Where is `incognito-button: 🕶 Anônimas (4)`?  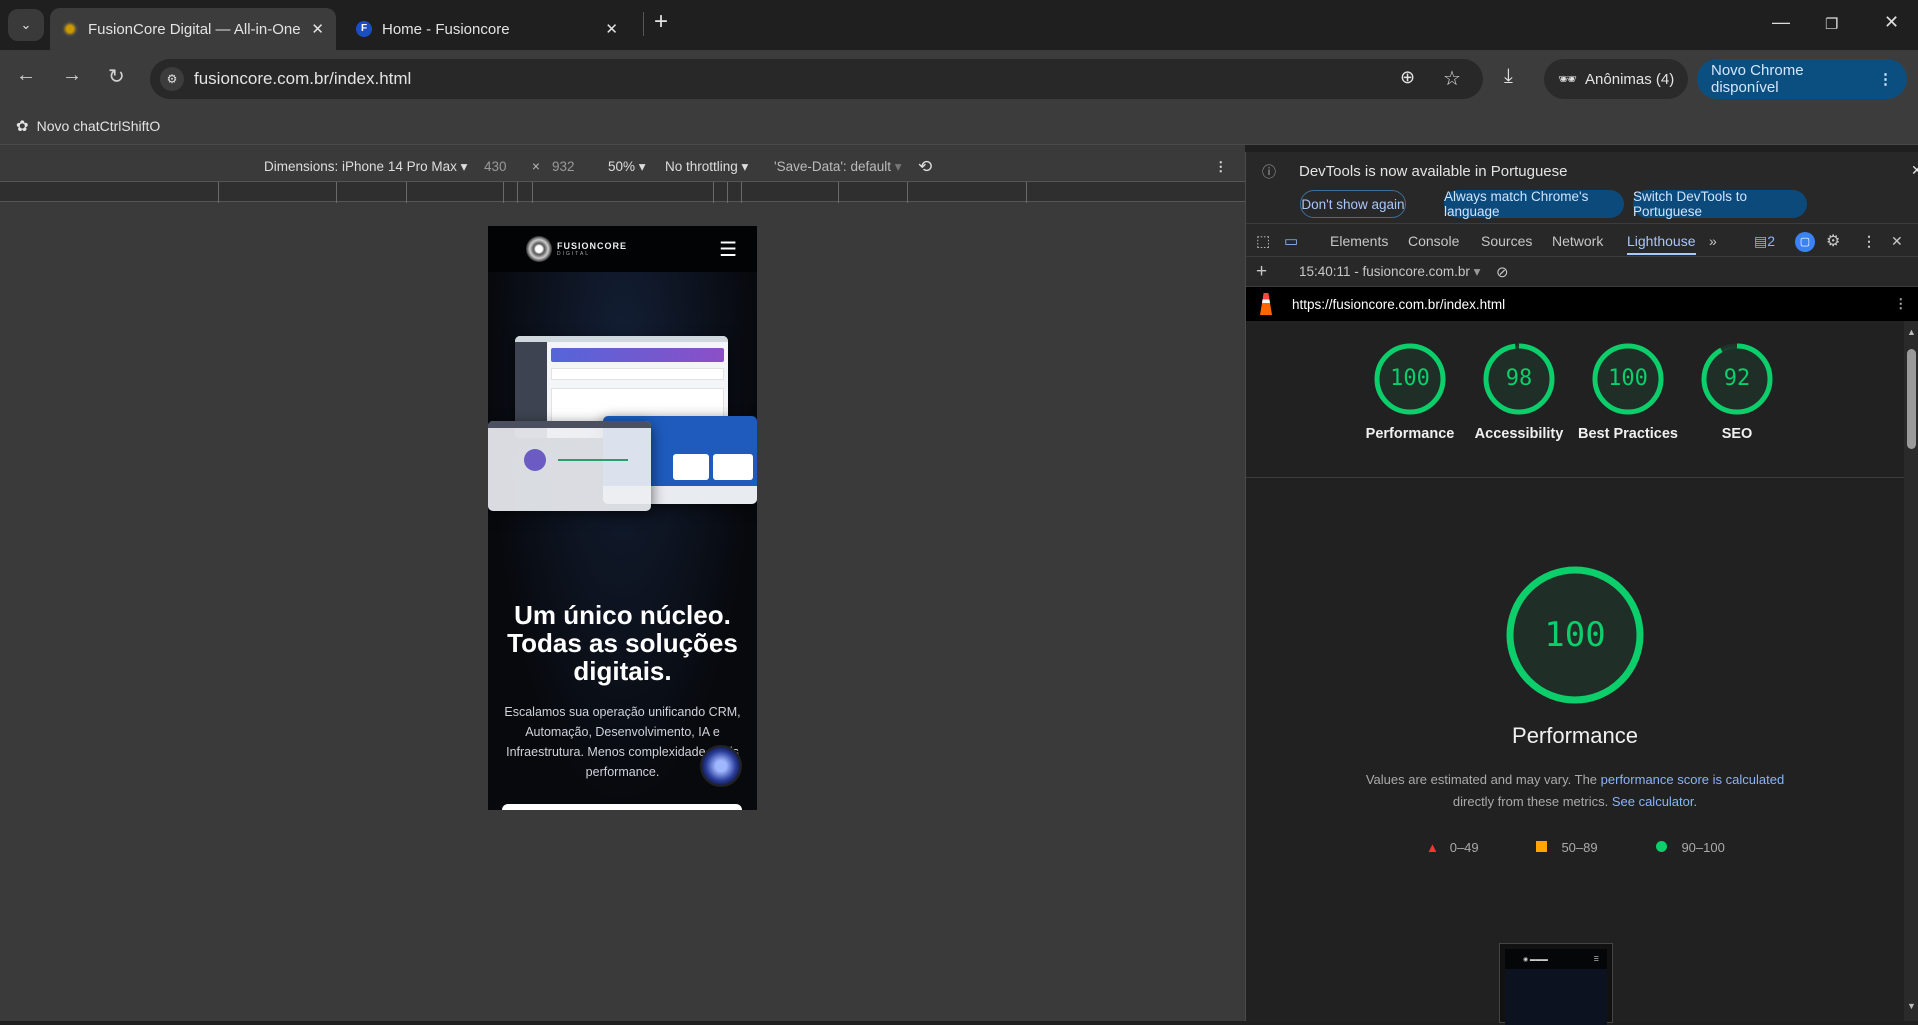
incognito-button: 🕶 Anônimas (4) is located at coordinates (1616, 79).